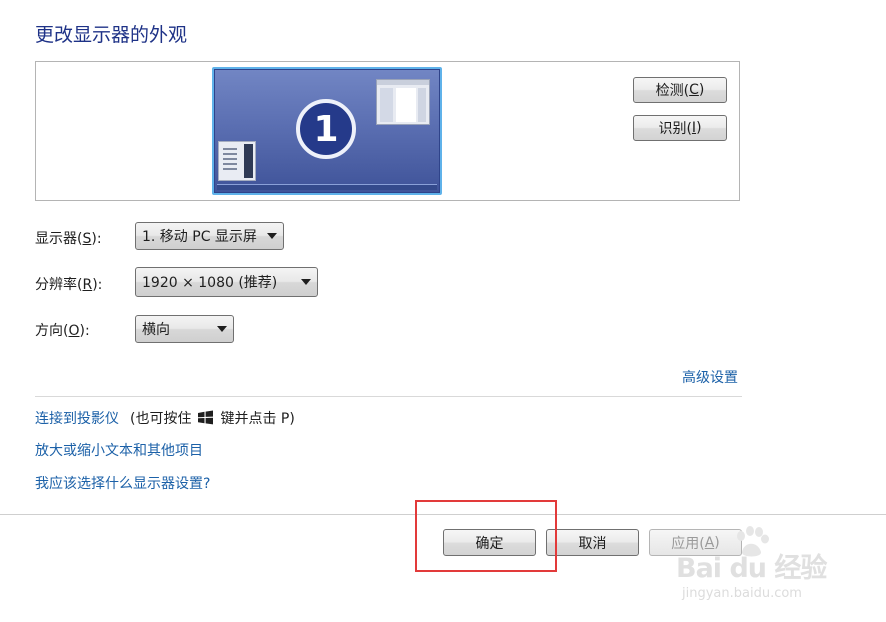 Image resolution: width=886 pixels, height=622 pixels. I want to click on identify-button: 识别(I), so click(680, 128).